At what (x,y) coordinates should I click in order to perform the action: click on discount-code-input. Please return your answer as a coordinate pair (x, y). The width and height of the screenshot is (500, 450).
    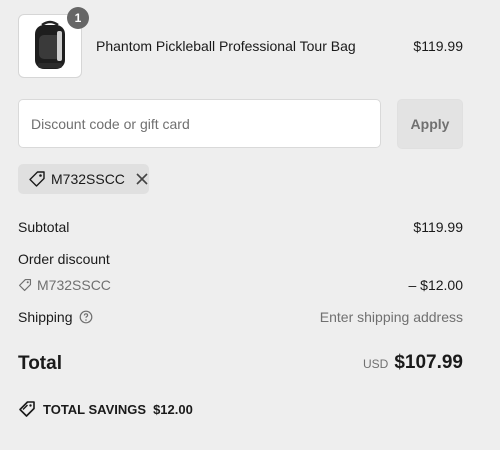
    Looking at the image, I should click on (199, 123).